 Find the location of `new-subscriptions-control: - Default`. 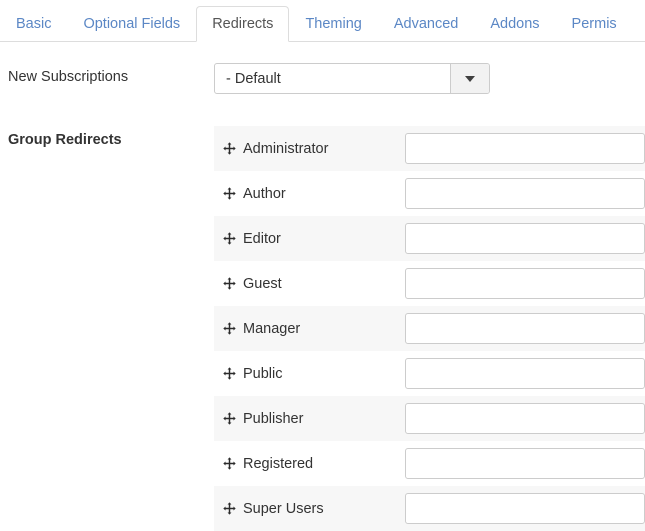

new-subscriptions-control: - Default is located at coordinates (429, 78).